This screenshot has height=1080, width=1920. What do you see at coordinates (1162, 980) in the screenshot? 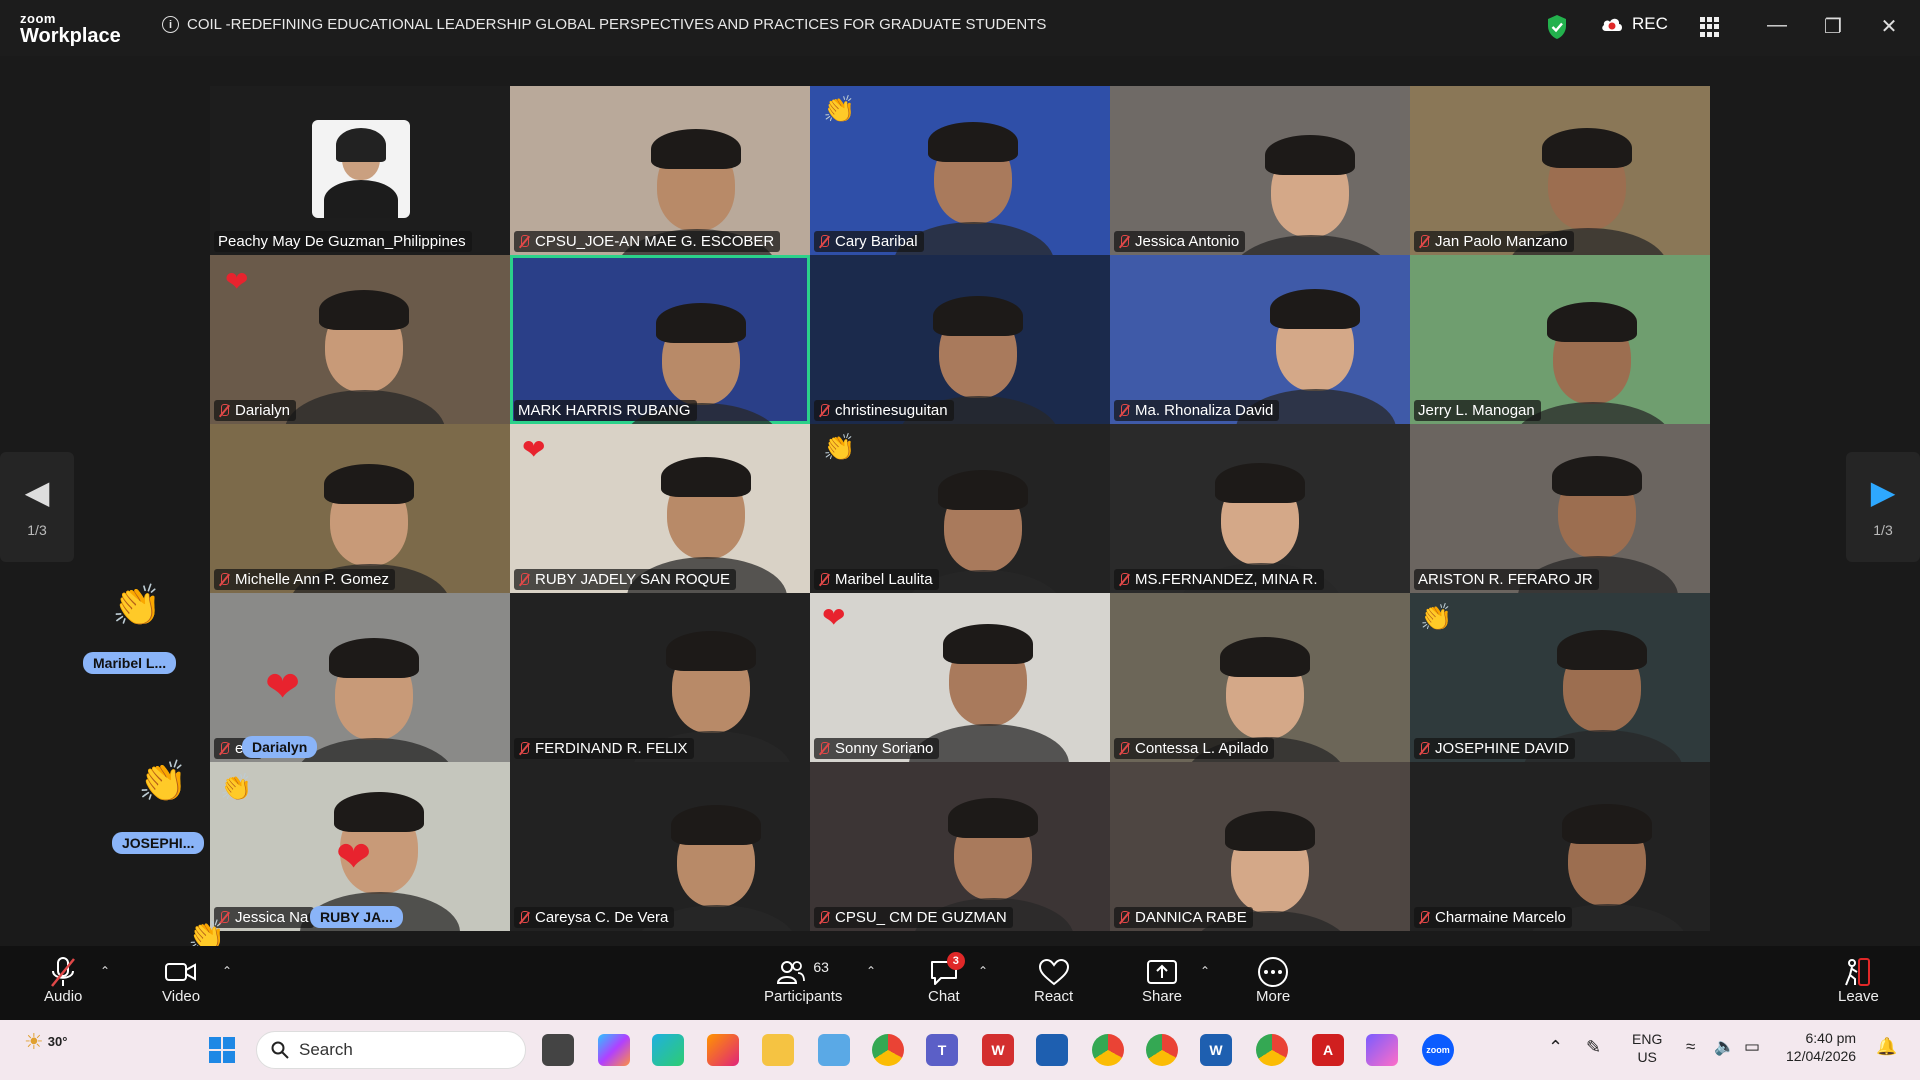
I see `share-button: Share` at bounding box center [1162, 980].